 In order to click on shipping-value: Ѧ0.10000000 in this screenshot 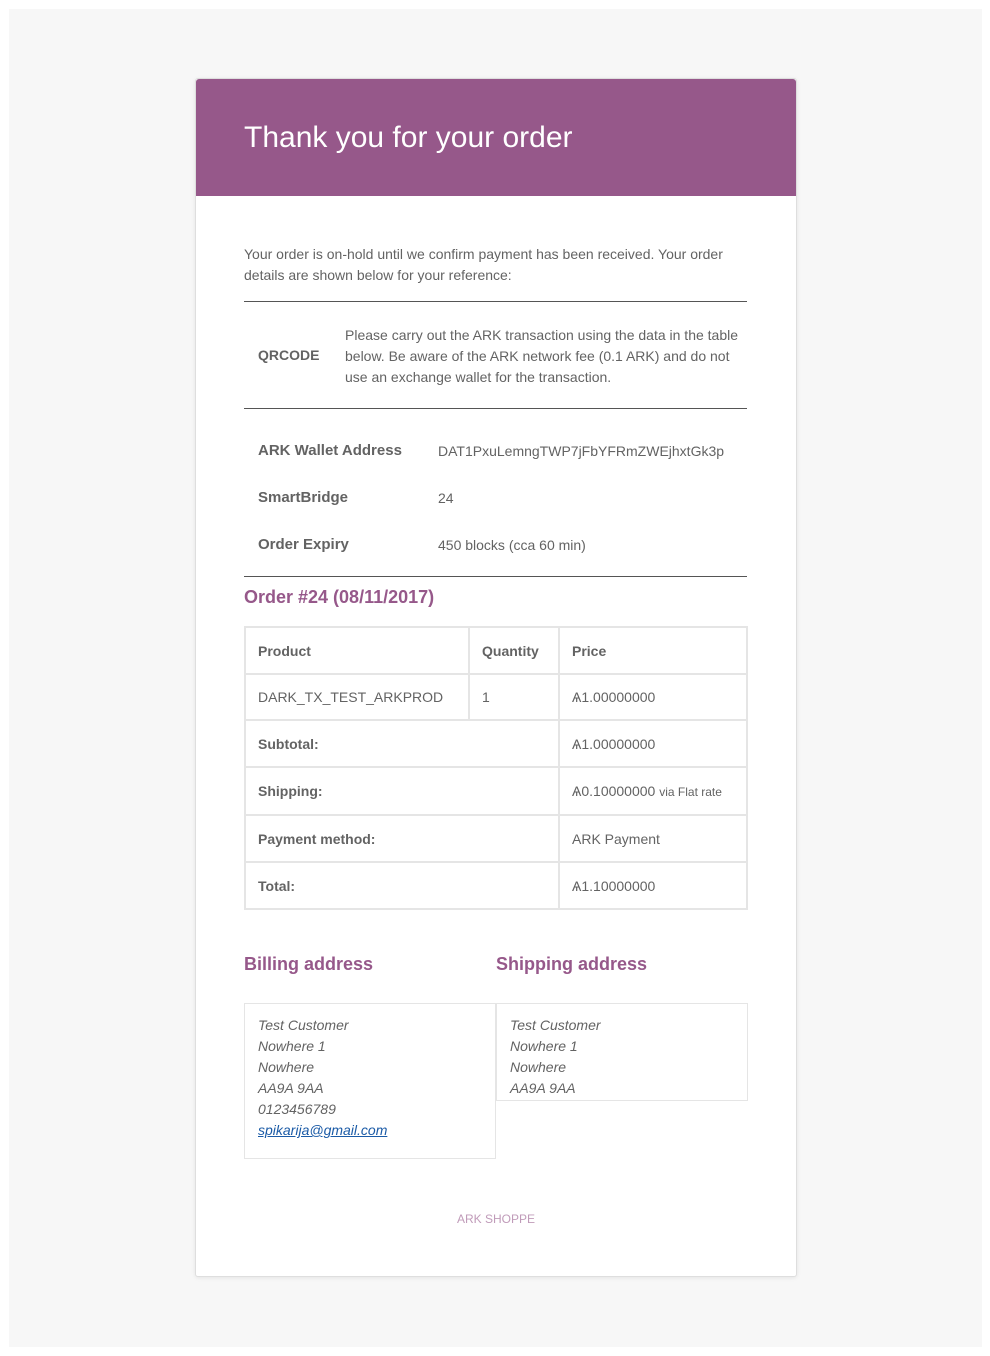, I will do `click(614, 791)`.